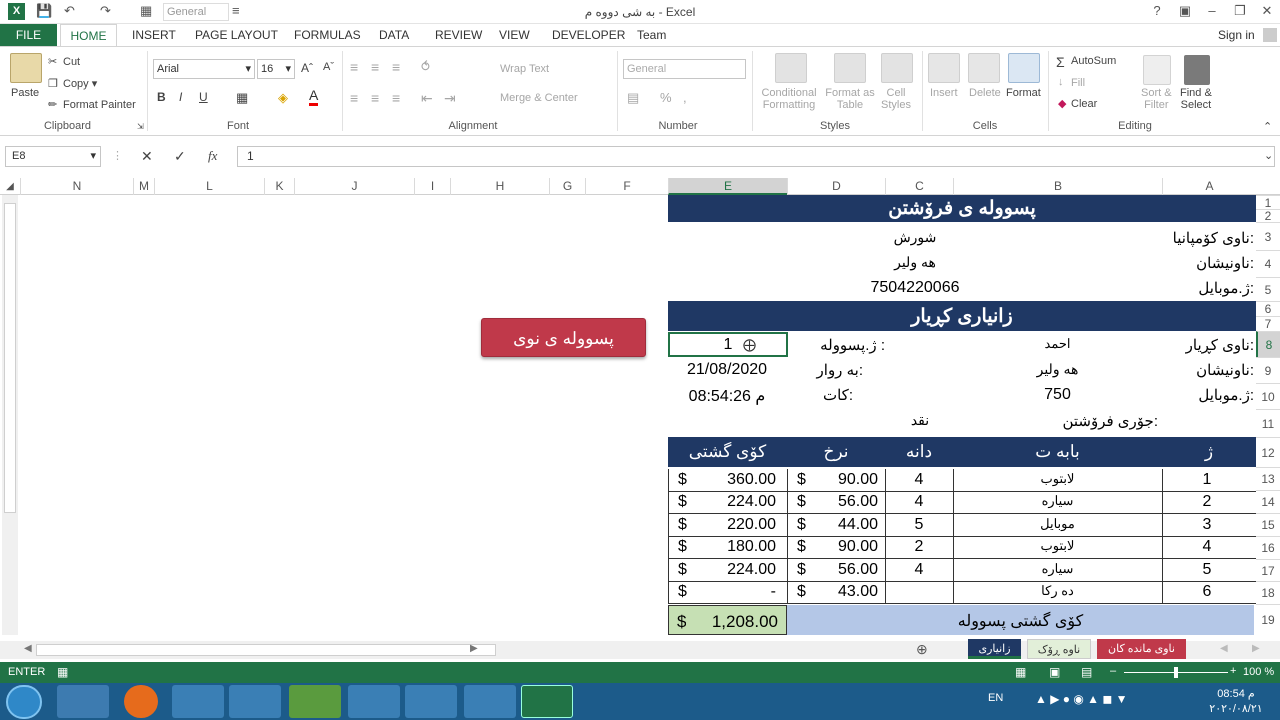  What do you see at coordinates (314, 96) in the screenshot?
I see `font-color-icon: A` at bounding box center [314, 96].